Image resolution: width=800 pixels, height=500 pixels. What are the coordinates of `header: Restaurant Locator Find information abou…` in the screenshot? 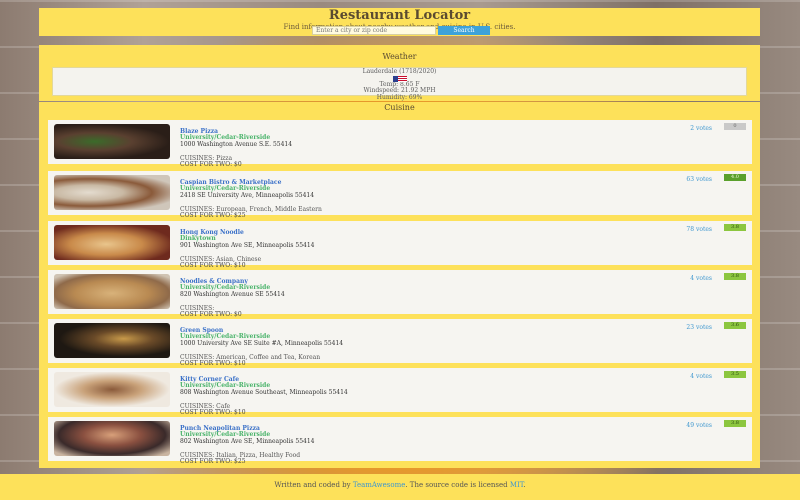 It's located at (399, 22).